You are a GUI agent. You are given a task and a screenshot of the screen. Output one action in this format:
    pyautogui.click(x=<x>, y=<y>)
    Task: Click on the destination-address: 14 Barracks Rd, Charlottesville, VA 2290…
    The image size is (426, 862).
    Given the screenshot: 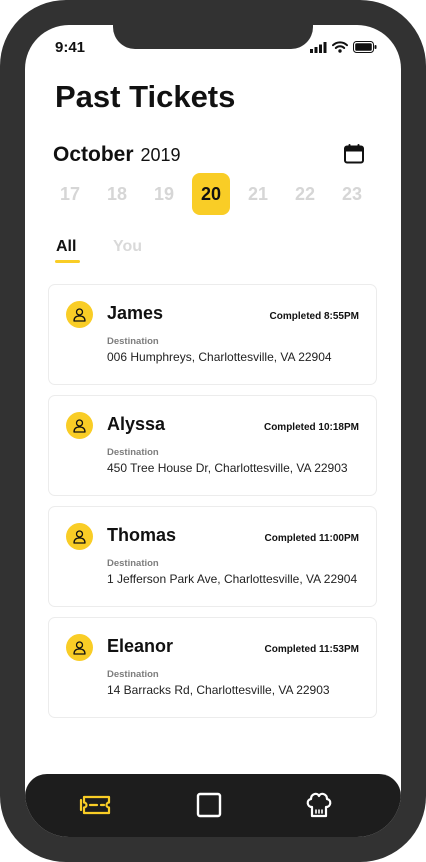 What is the action you would take?
    pyautogui.click(x=218, y=690)
    